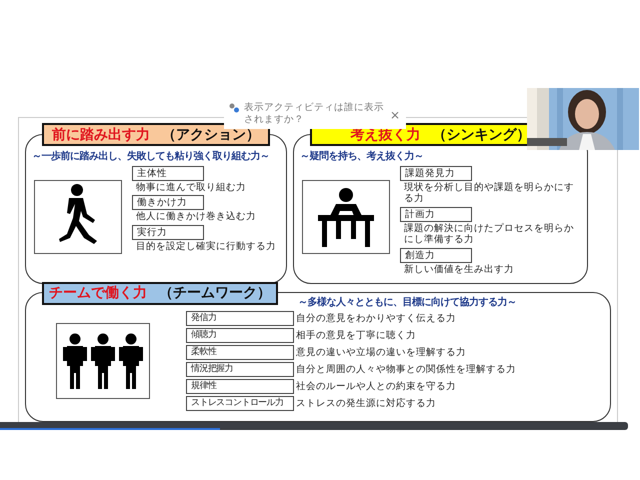  I want to click on skill-label: 規律性, so click(240, 386).